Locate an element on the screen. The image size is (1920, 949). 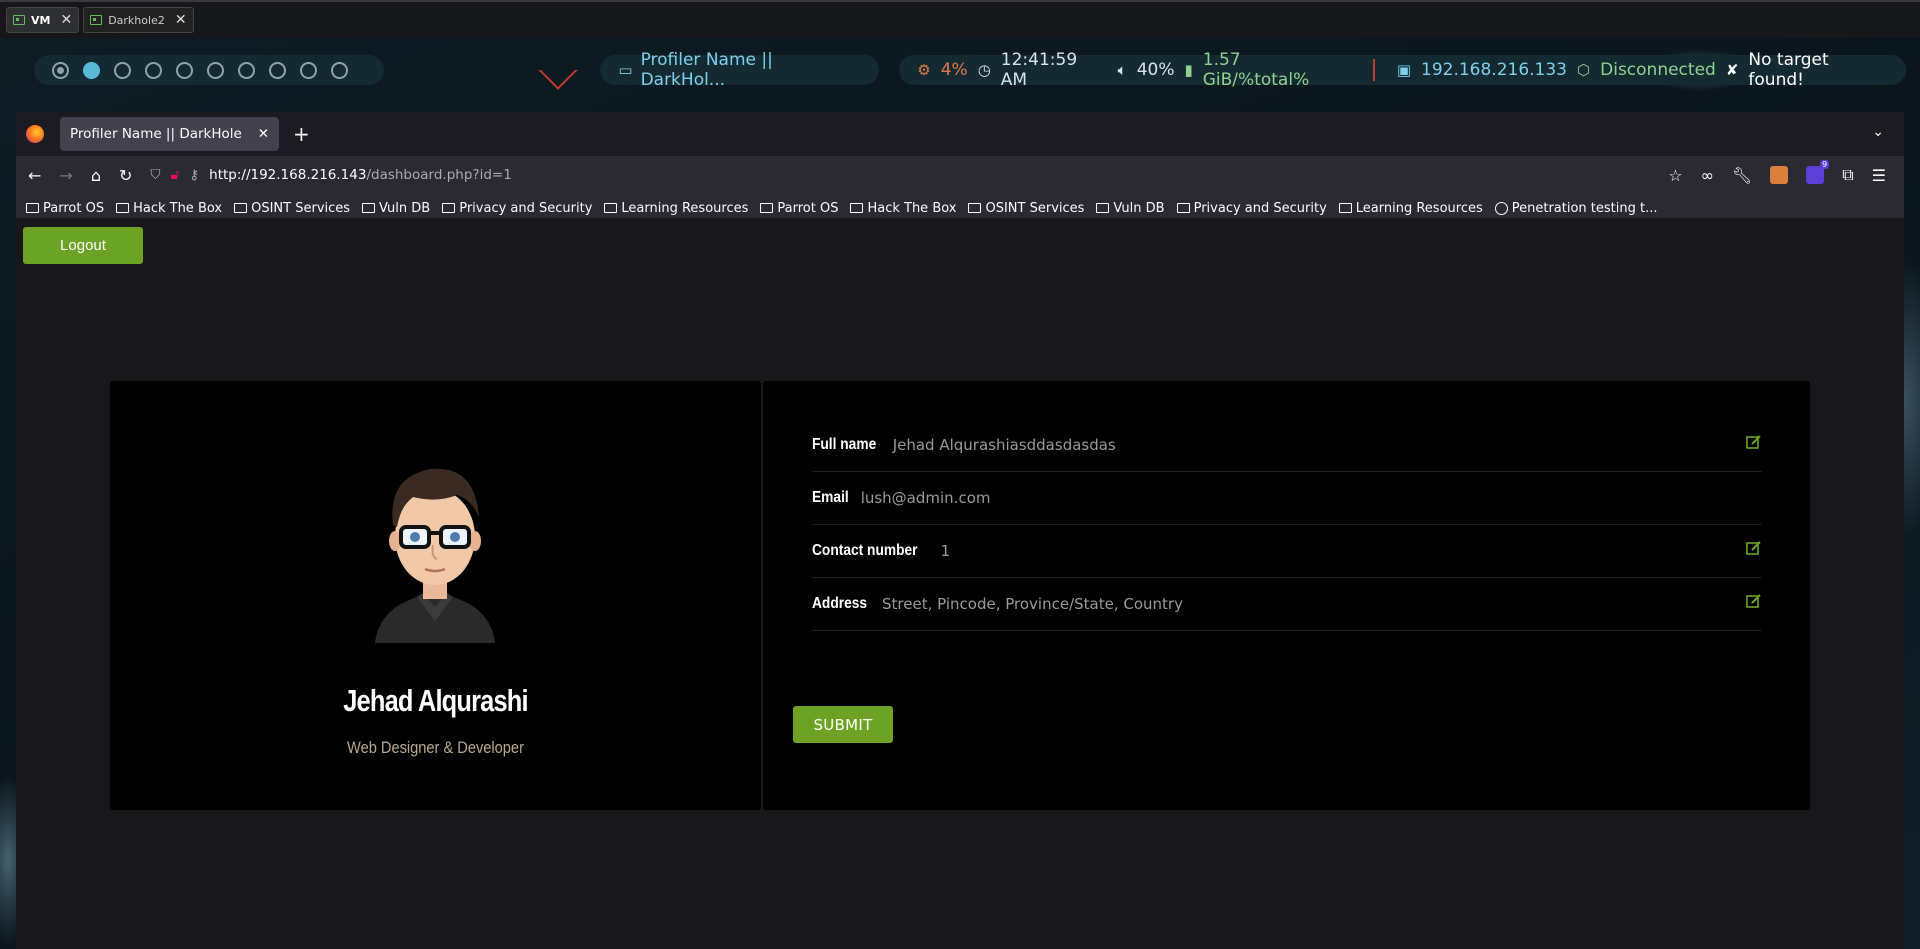
memory-icon: ▮ is located at coordinates (1188, 70).